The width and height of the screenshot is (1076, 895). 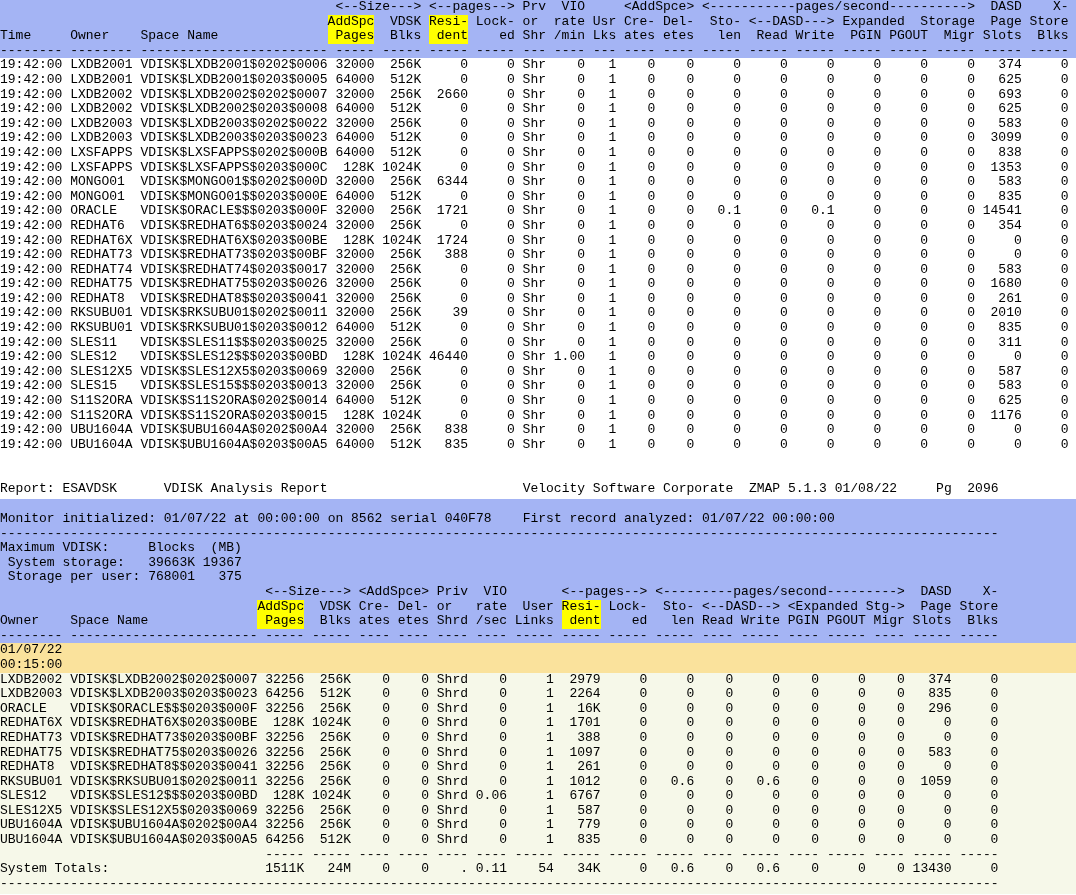 I want to click on column-header: Usr Lks, so click(x=604, y=29).